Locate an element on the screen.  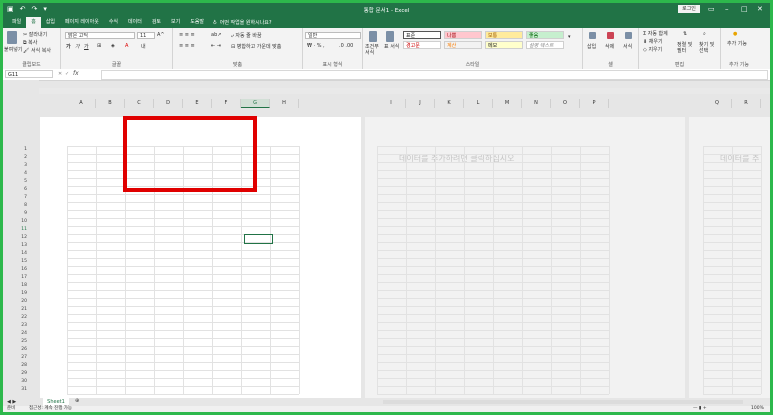
addins-icon: ● is located at coordinates (735, 34).